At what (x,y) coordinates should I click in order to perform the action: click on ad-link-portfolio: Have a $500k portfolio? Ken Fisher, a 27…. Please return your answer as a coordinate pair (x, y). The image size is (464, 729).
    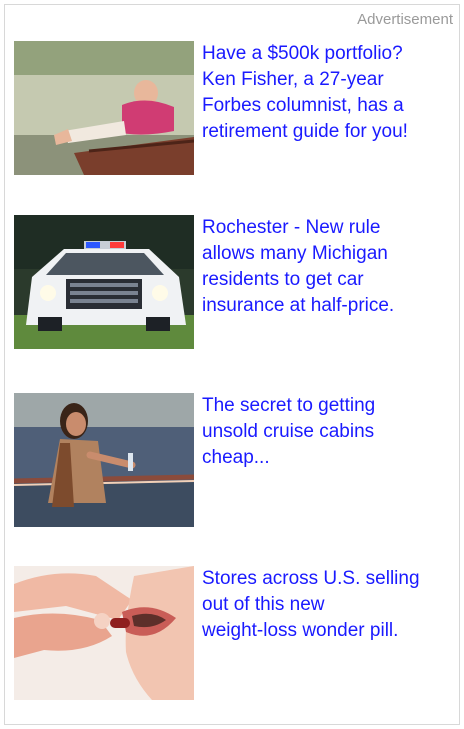
    Looking at the image, I should click on (333, 93).